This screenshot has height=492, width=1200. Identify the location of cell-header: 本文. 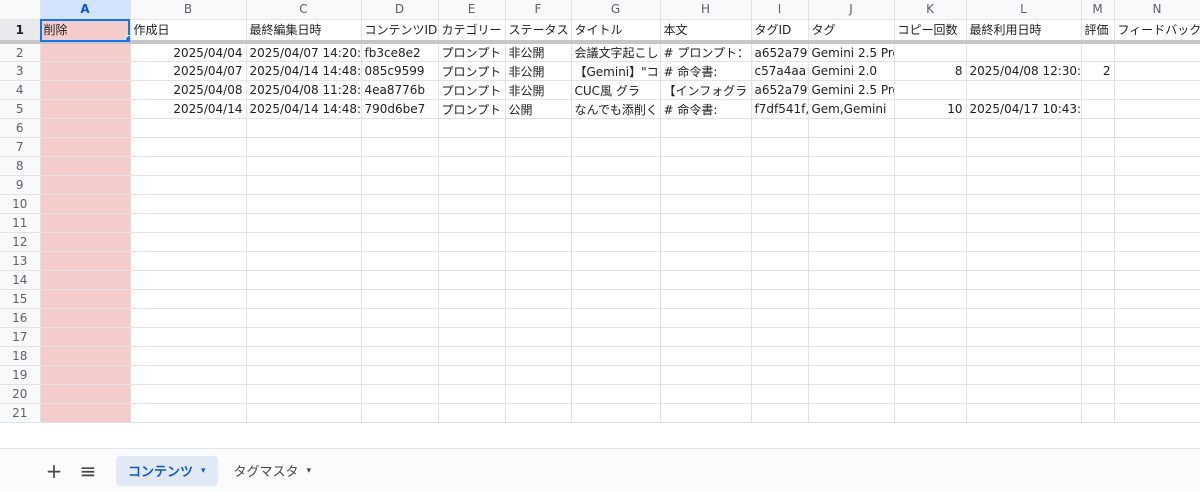
(706, 31).